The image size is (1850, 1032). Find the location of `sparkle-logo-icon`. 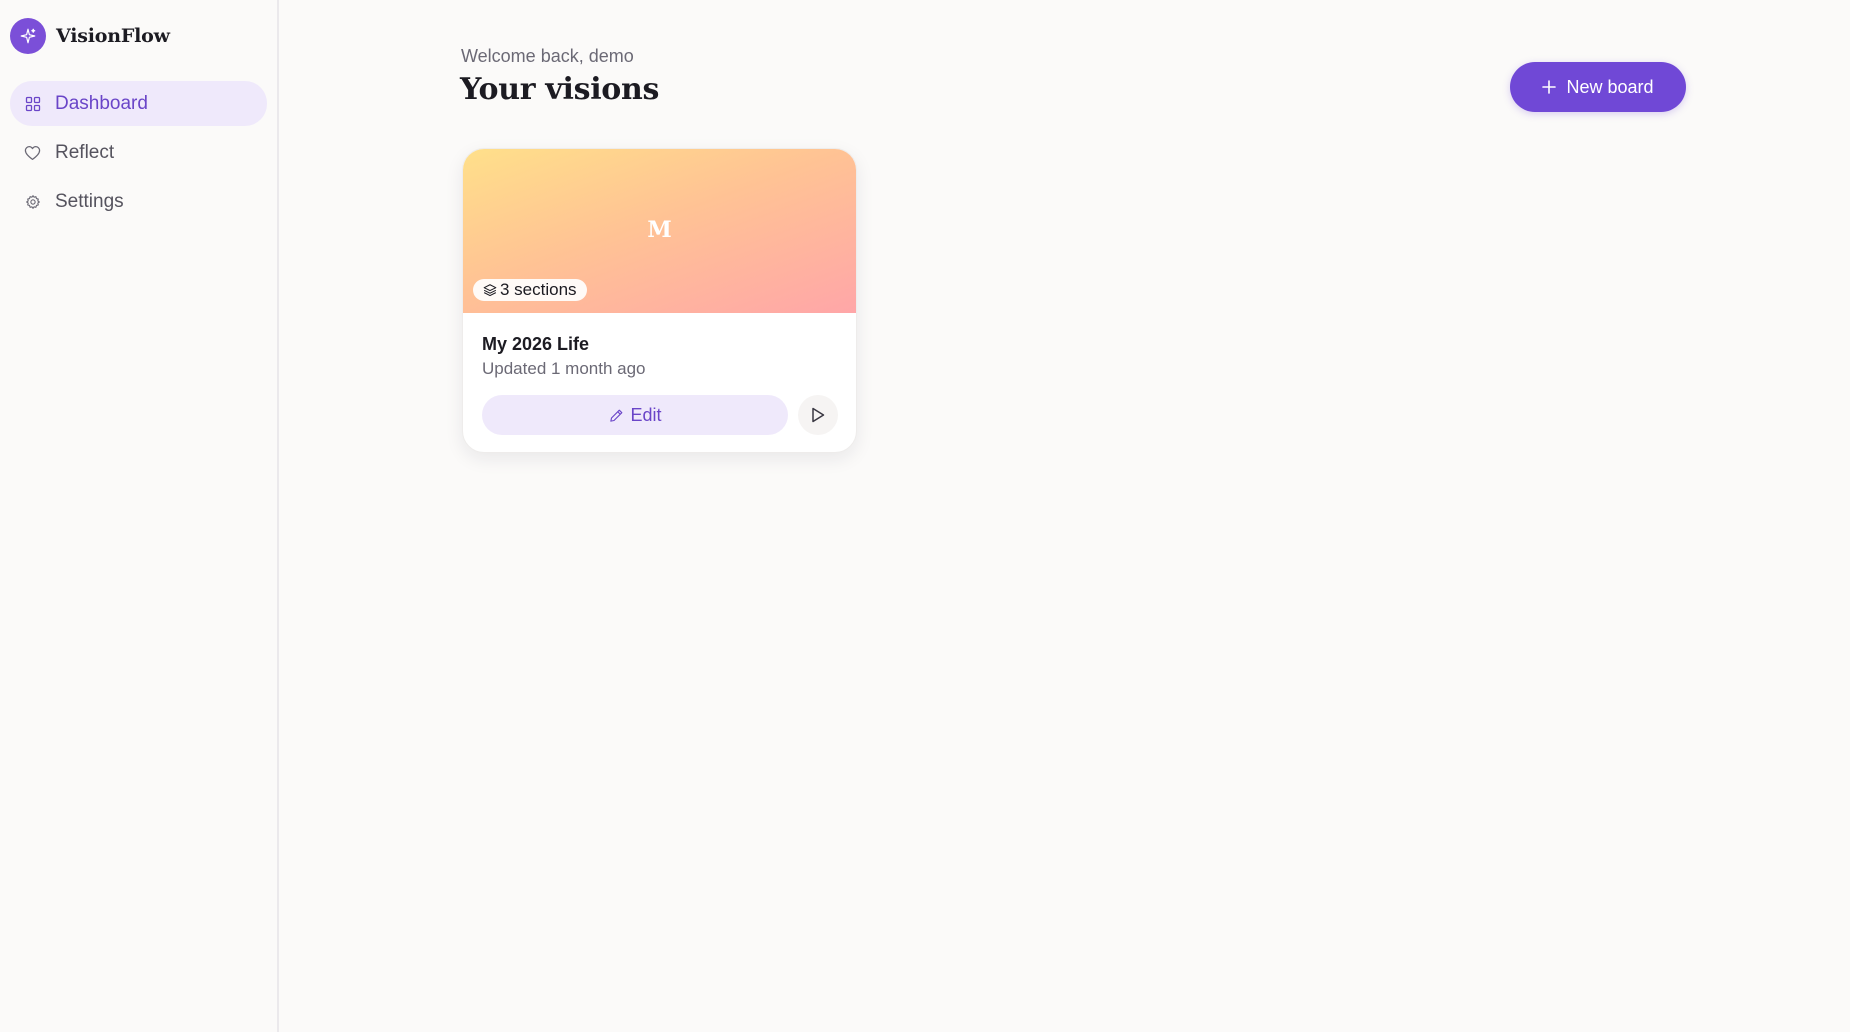

sparkle-logo-icon is located at coordinates (28, 36).